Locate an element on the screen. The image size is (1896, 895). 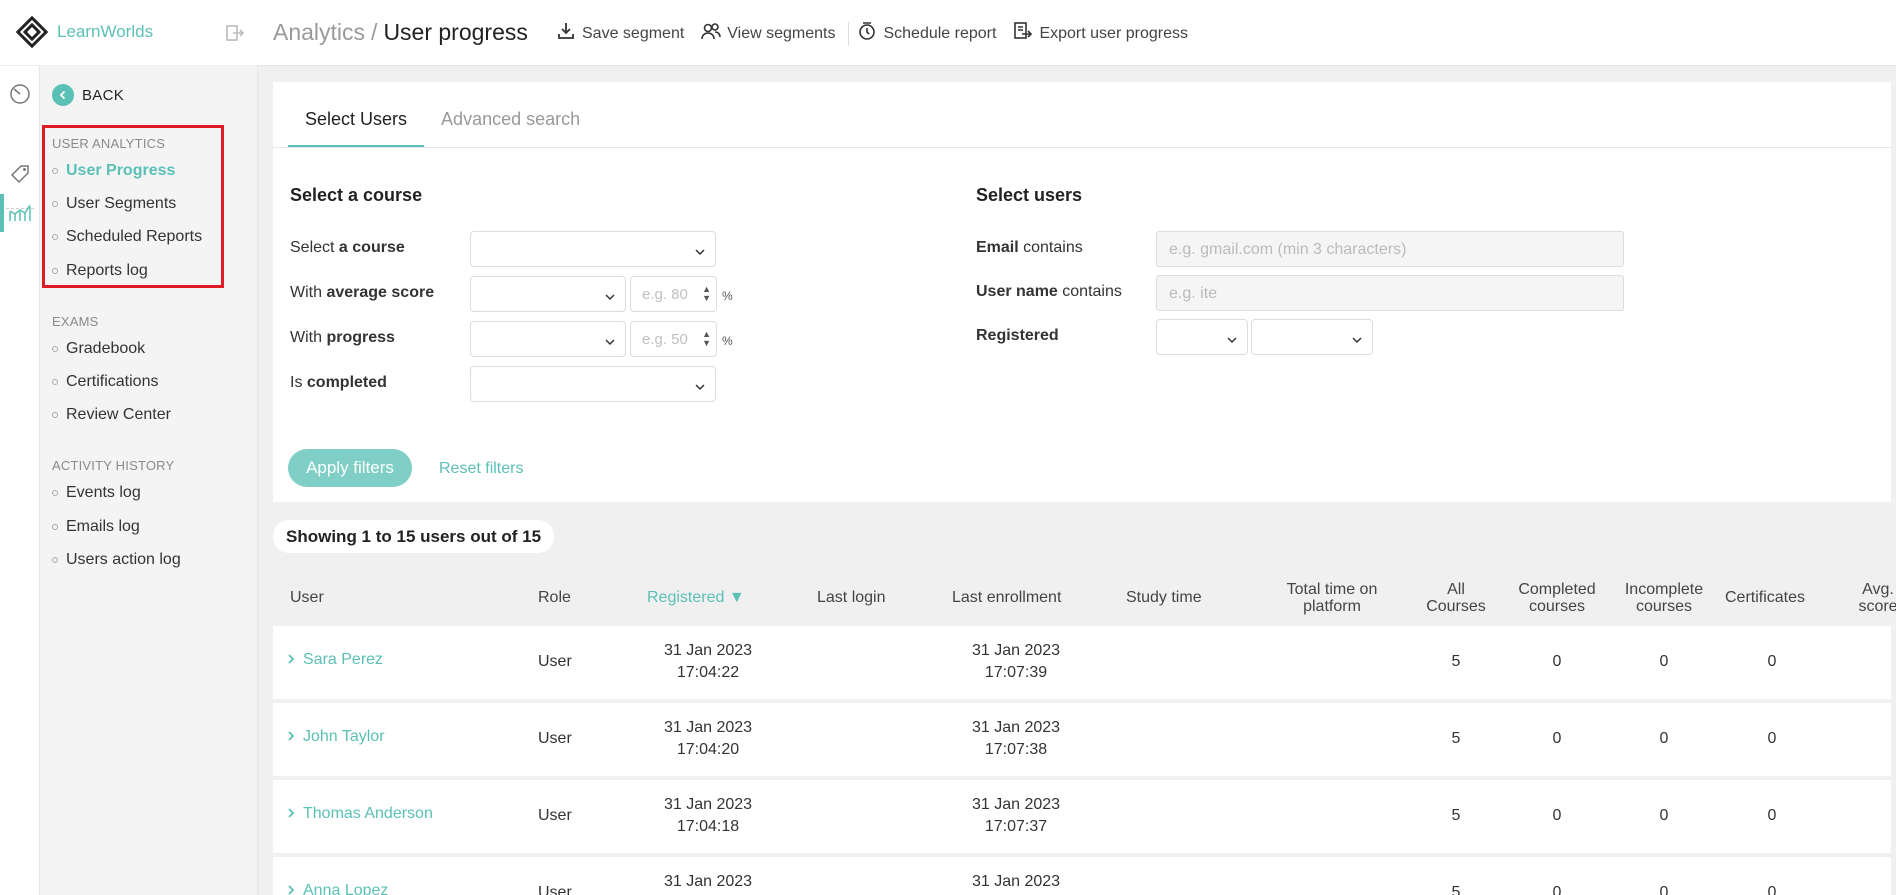
exit-icon is located at coordinates (235, 35).